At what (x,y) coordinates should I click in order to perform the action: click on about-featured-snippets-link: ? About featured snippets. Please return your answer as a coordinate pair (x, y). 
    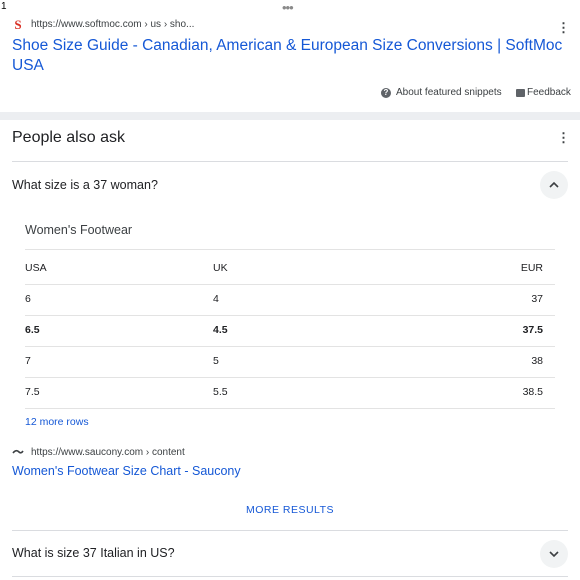
    Looking at the image, I should click on (441, 92).